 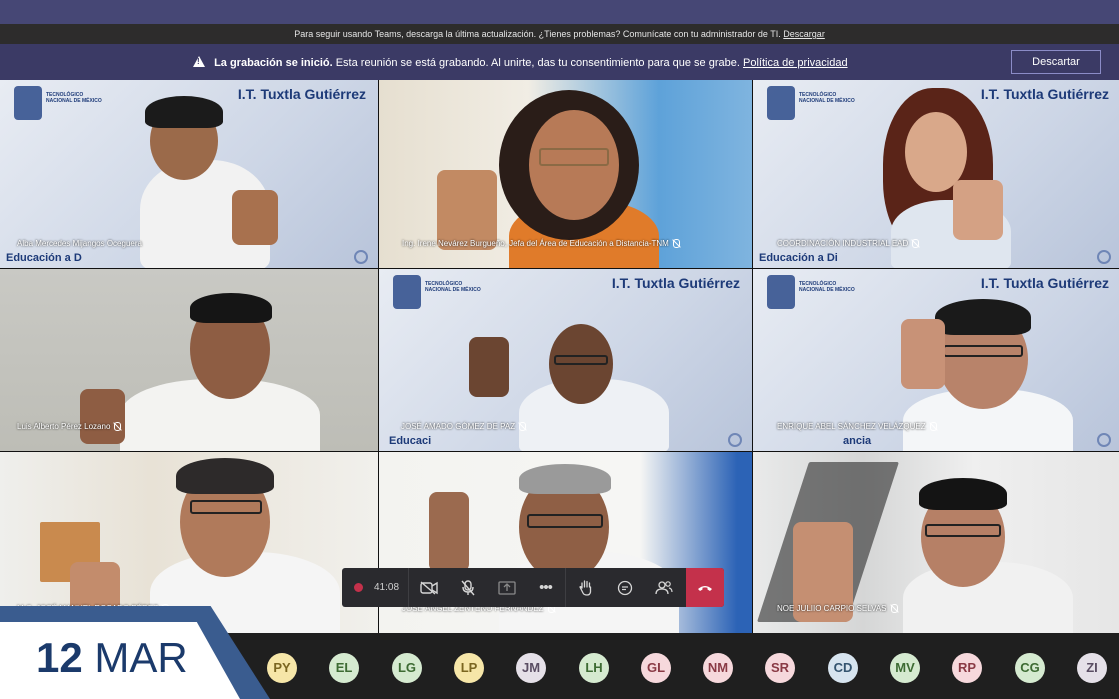 I want to click on education-label: Educaci, so click(x=410, y=441).